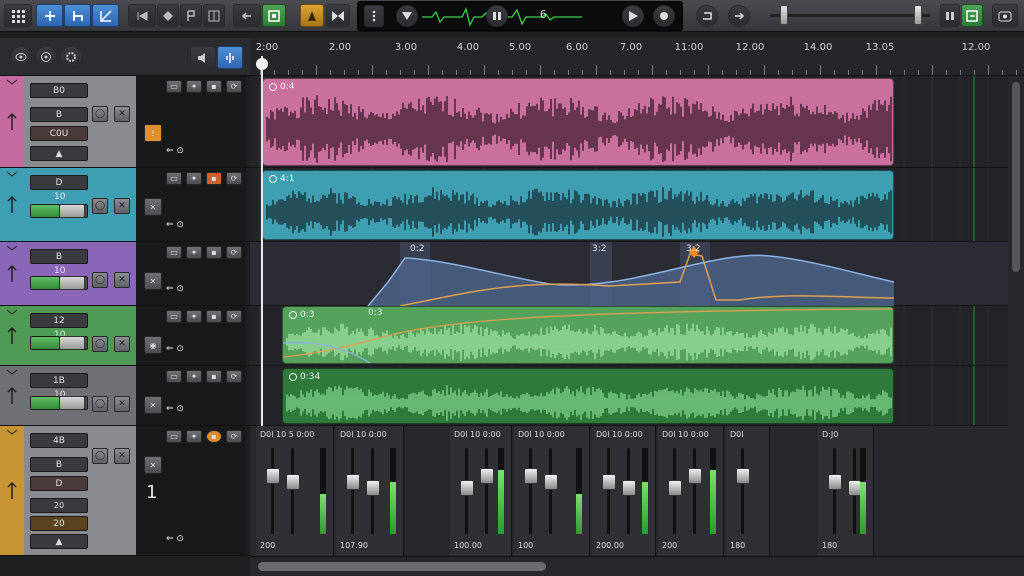 The width and height of the screenshot is (1024, 576). I want to click on track-header-1: B0 B C0U ▲ ◯ ✕ ▭ ✦ ▪ ⟳! ⇐ ⊙, so click(125, 122).